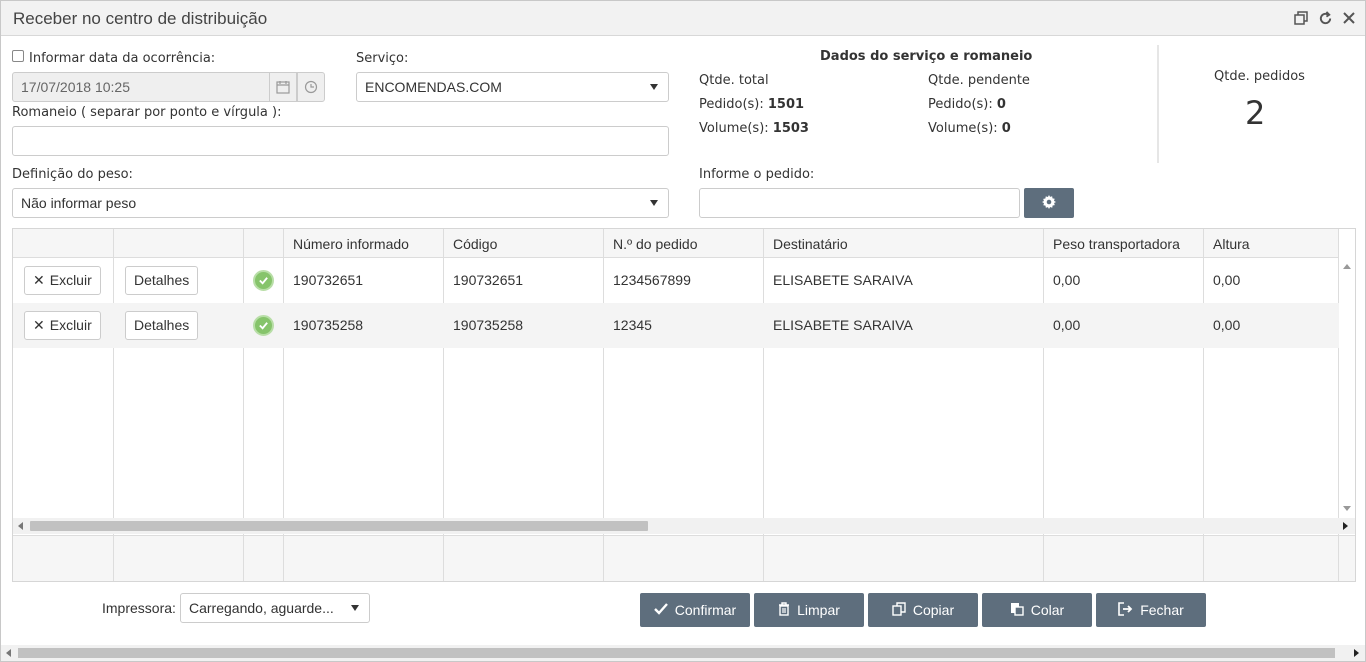 This screenshot has width=1366, height=662. What do you see at coordinates (784, 610) in the screenshot?
I see `trash-icon` at bounding box center [784, 610].